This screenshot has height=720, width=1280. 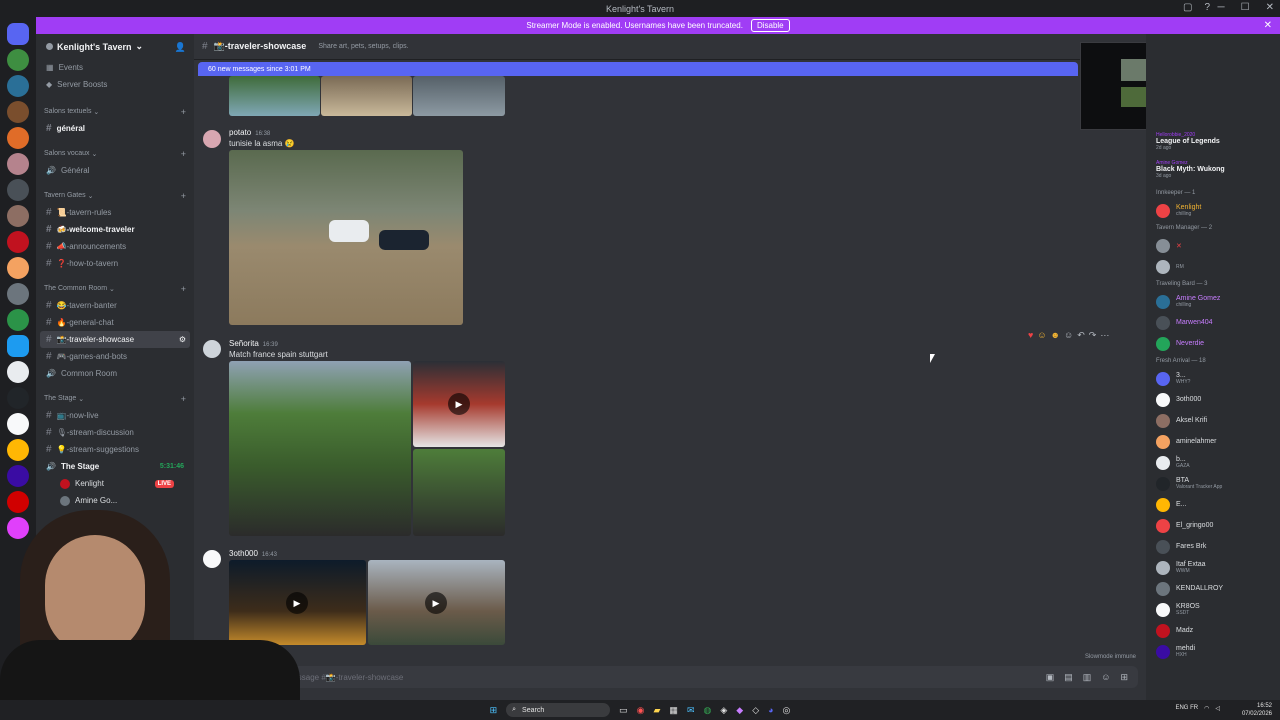 I want to click on stadium-photo, so click(x=320, y=448).